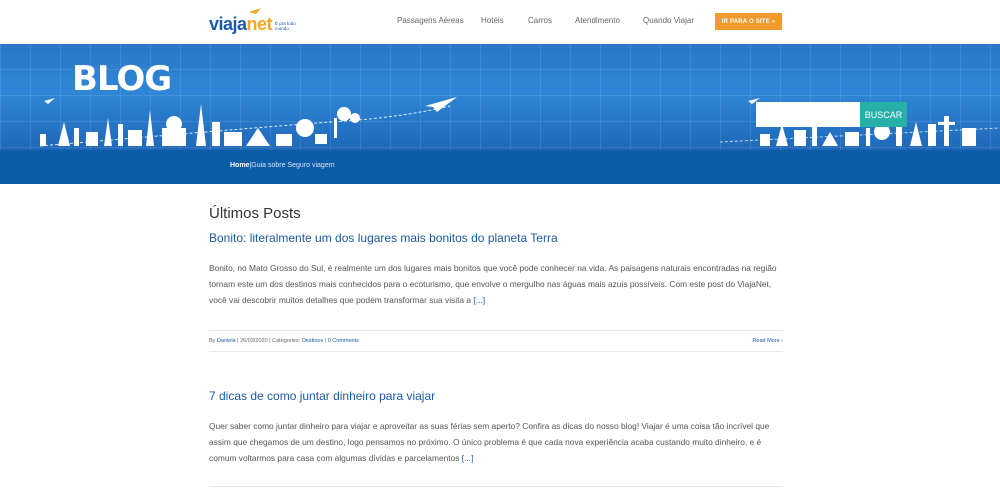 This screenshot has height=488, width=1000. What do you see at coordinates (430, 20) in the screenshot?
I see `nav-passagens-aereas: Passagens Aéreas` at bounding box center [430, 20].